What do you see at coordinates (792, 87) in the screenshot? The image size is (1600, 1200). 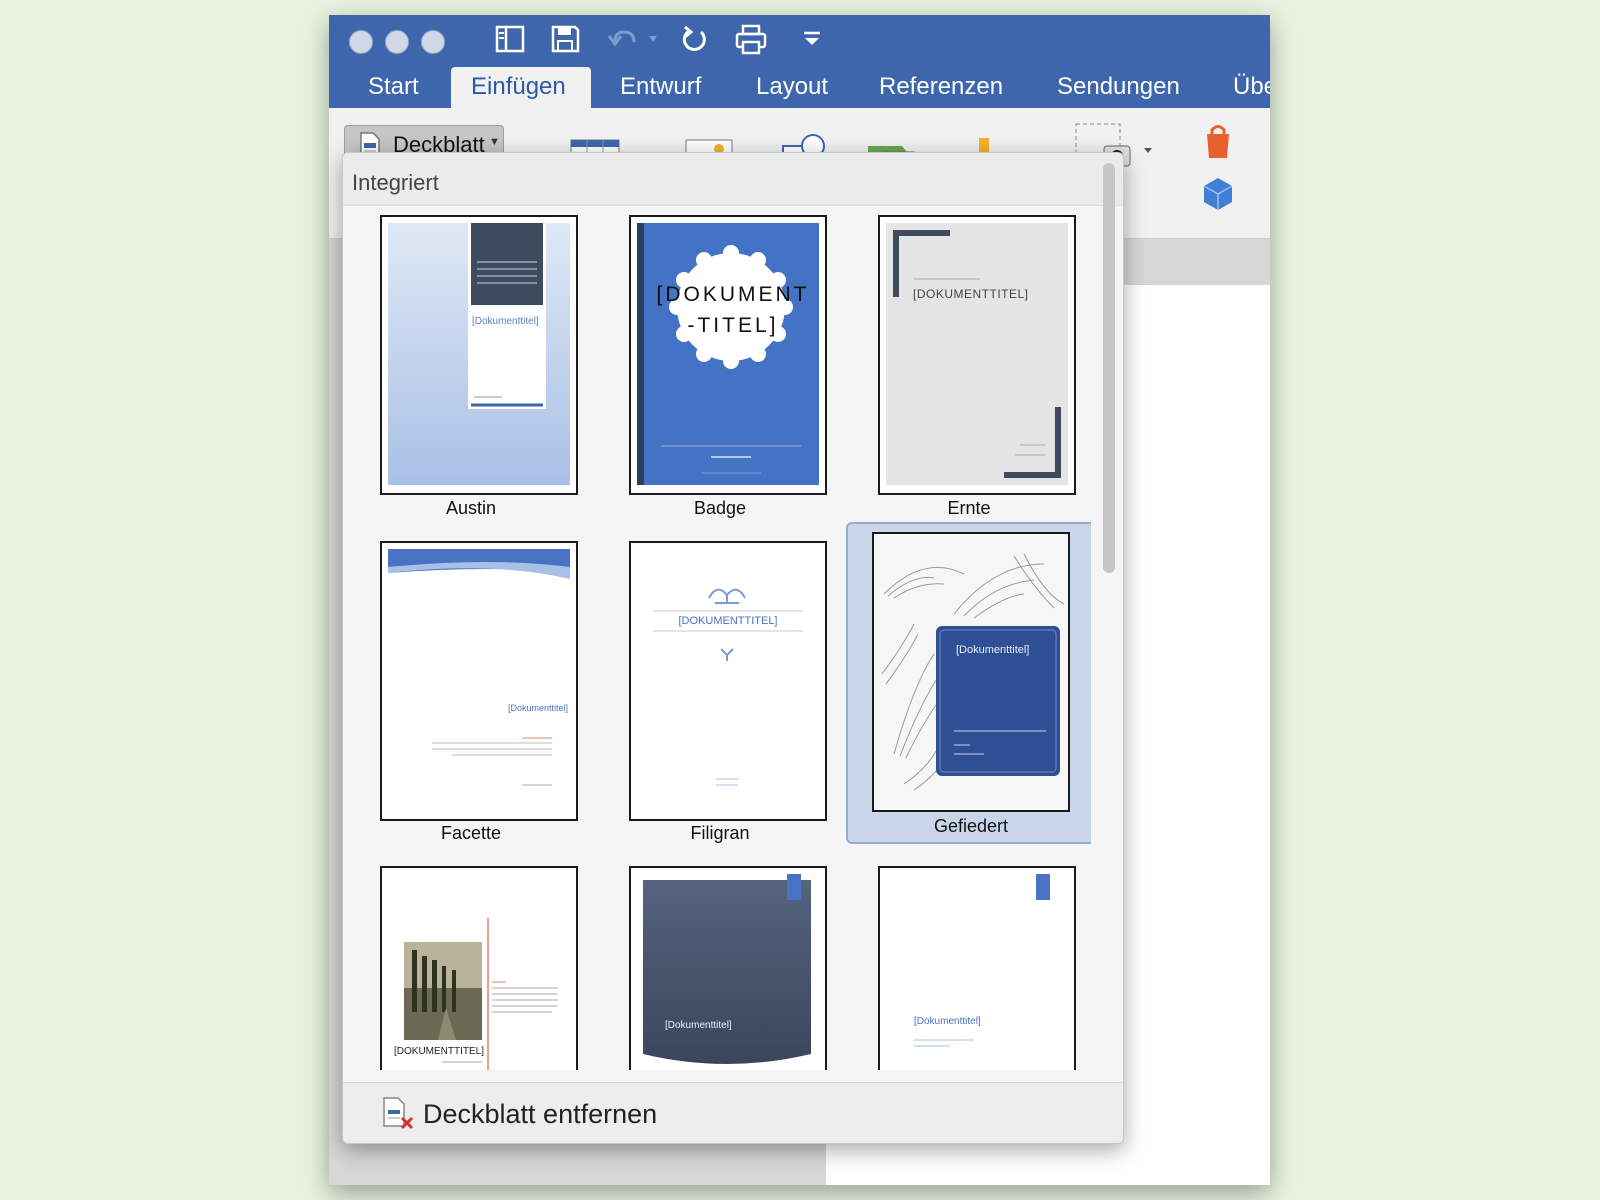 I see `tab-layout: Layout` at bounding box center [792, 87].